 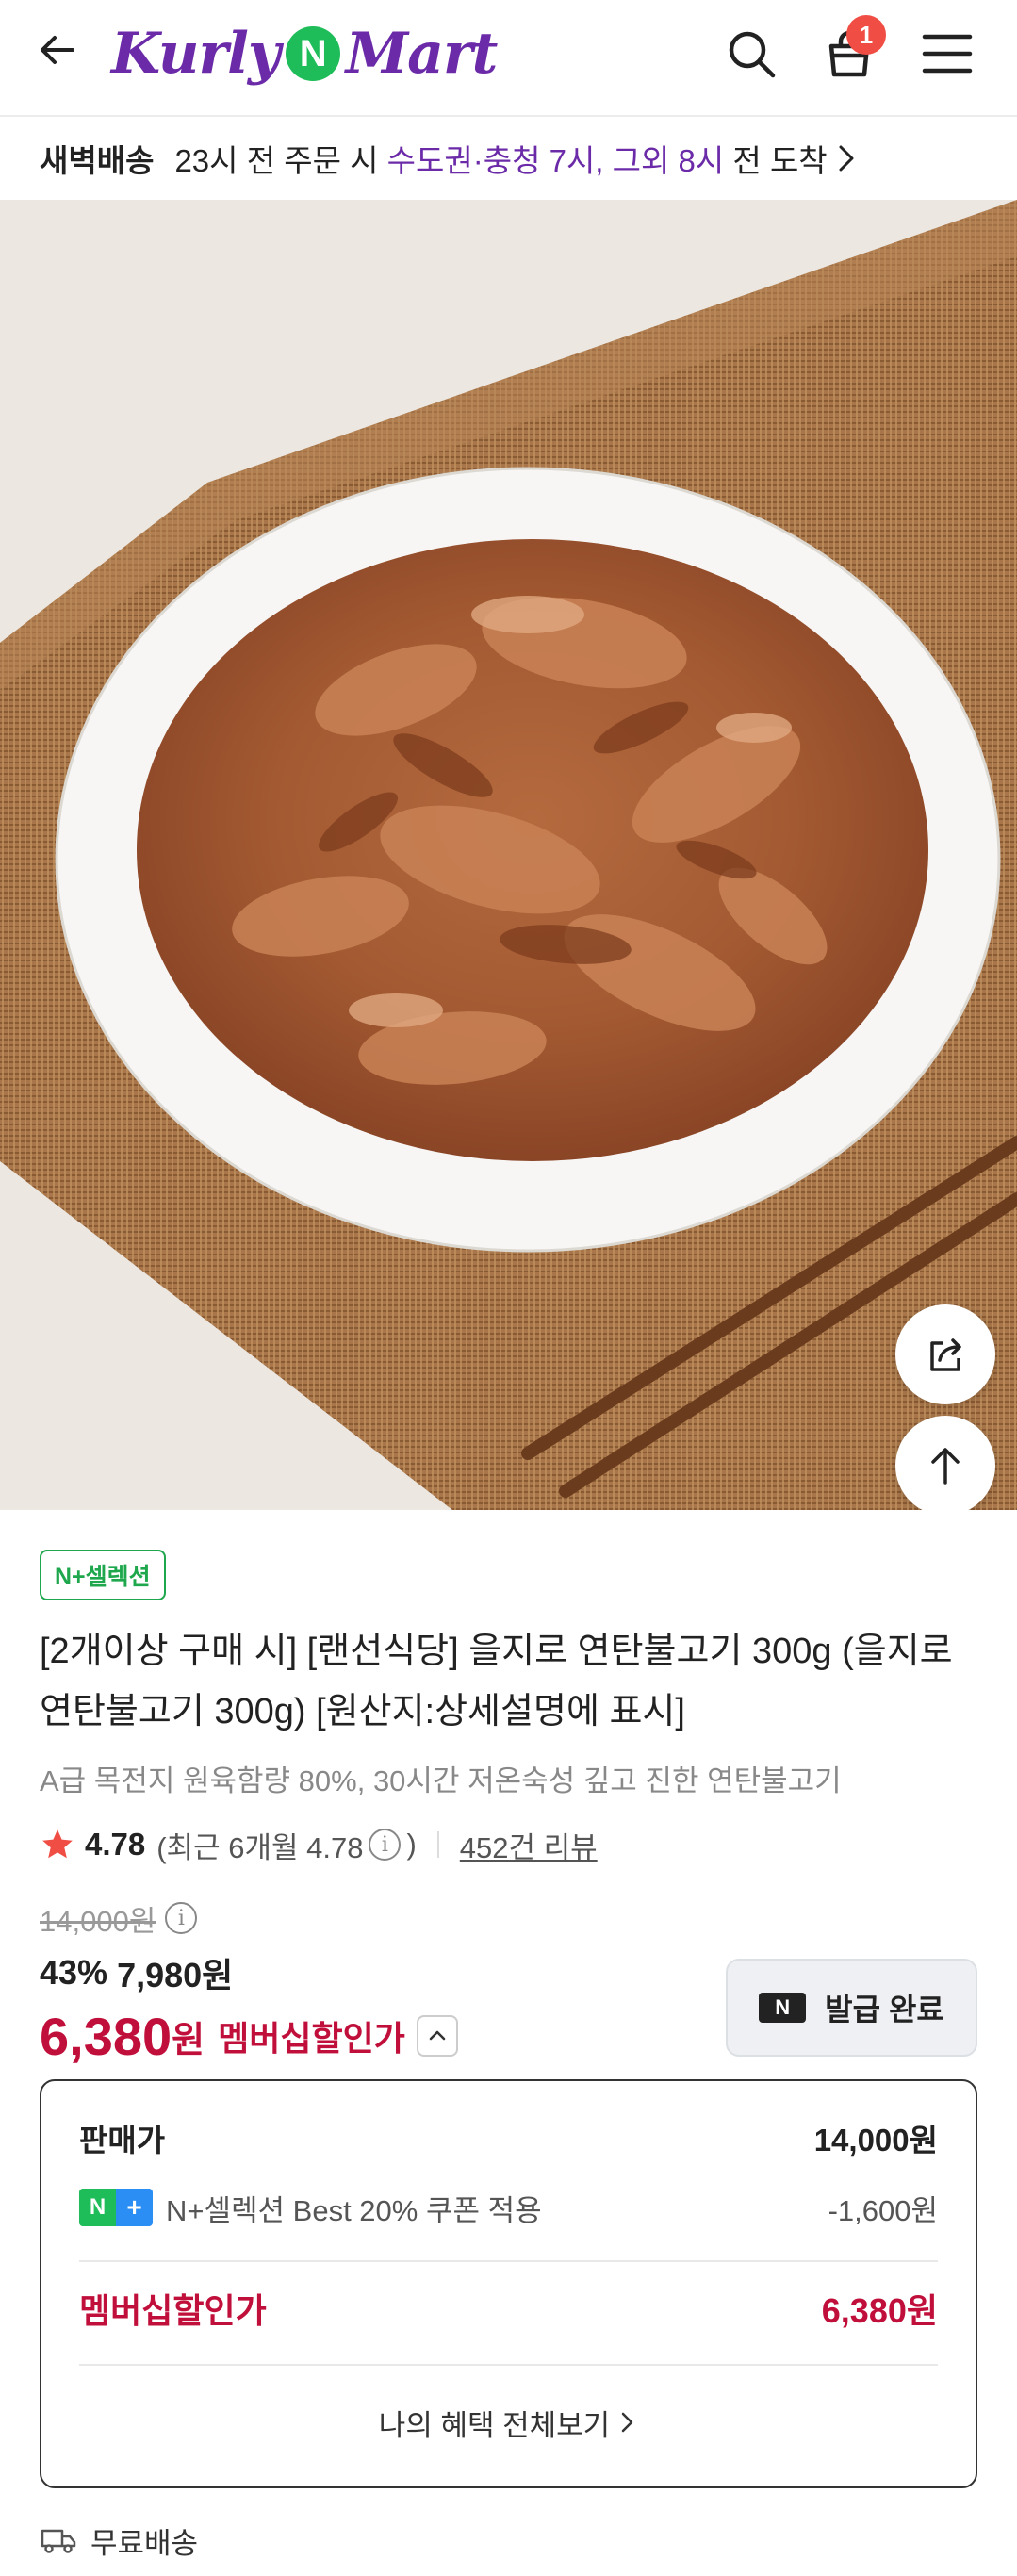 I want to click on logo-text-right: Mart, so click(x=422, y=54).